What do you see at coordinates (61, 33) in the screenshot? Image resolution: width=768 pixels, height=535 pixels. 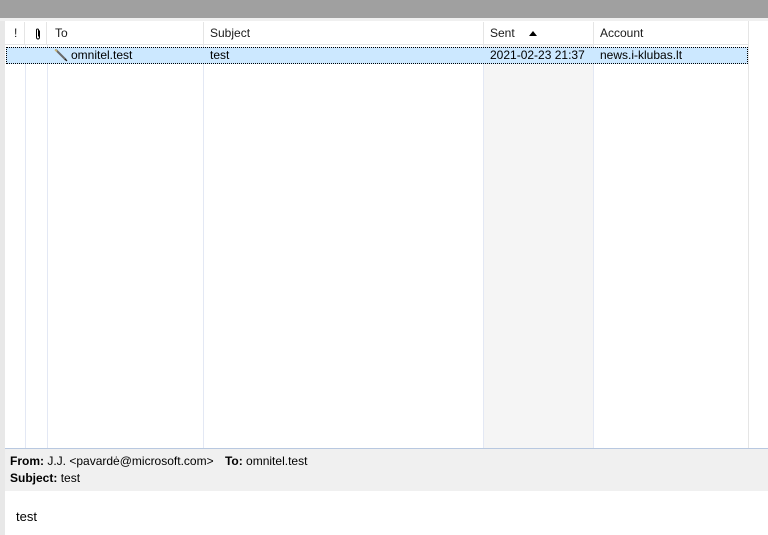 I see `column-header-to: To` at bounding box center [61, 33].